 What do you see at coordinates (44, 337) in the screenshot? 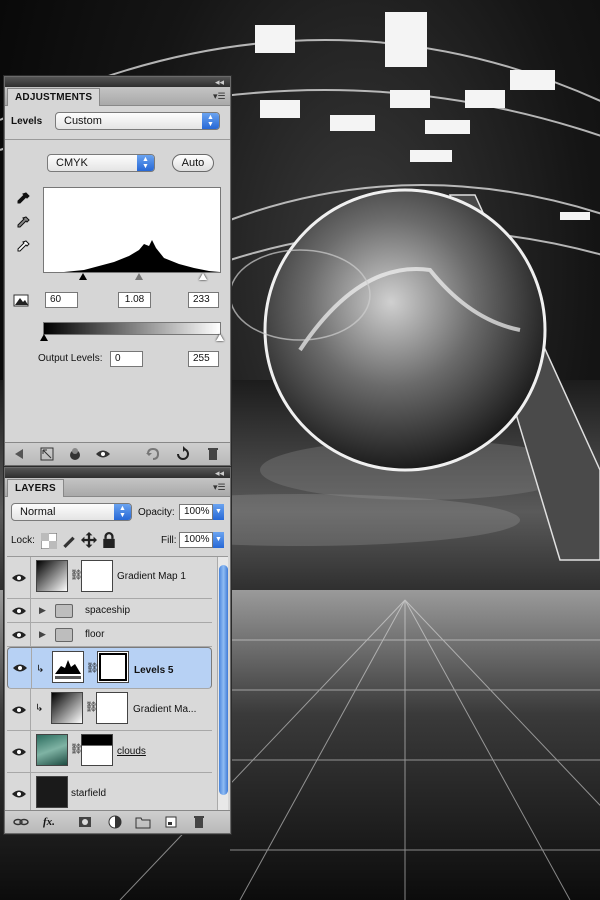
I see `output-black-handle` at bounding box center [44, 337].